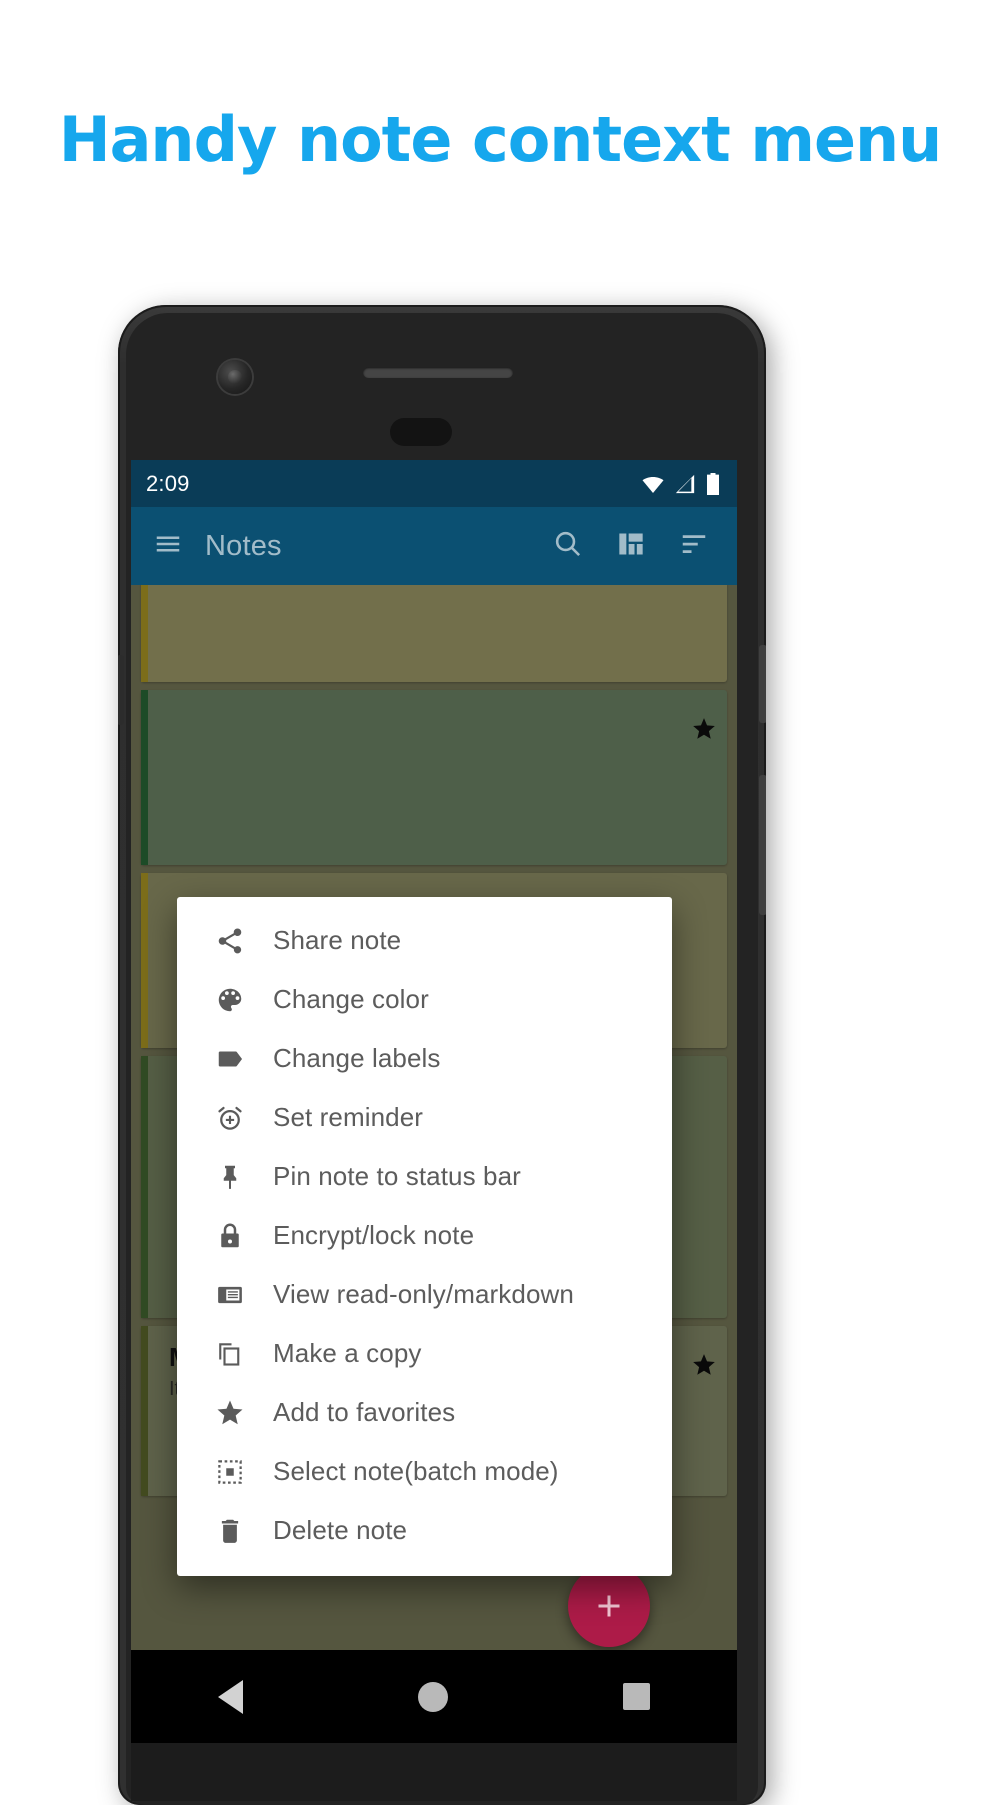  Describe the element at coordinates (168, 546) in the screenshot. I see `hamburger-menu-icon` at that location.